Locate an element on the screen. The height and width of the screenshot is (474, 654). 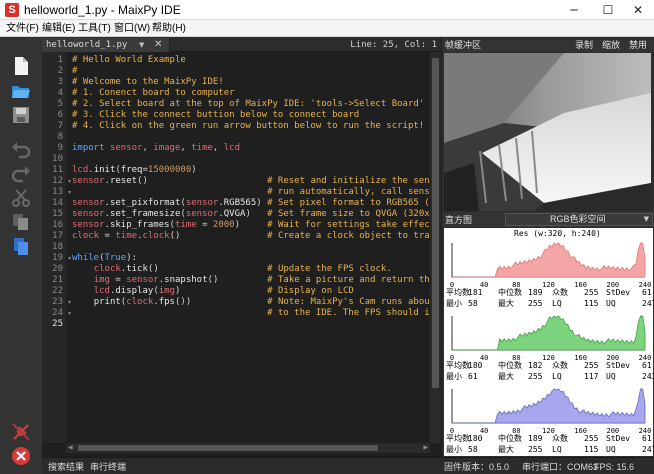
stop-icon is located at coordinates (21, 456).